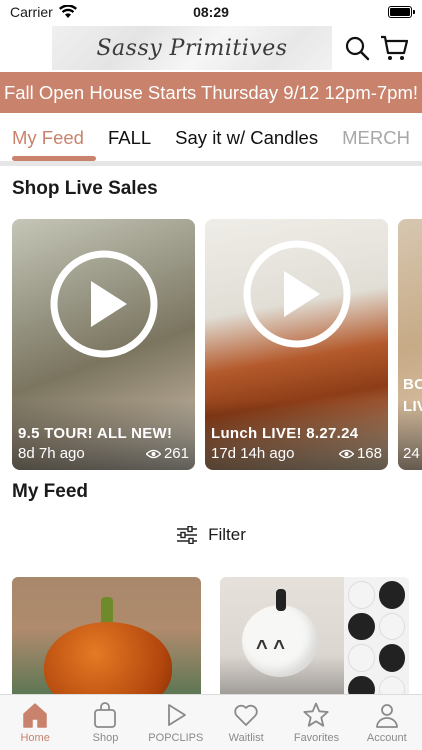 This screenshot has width=422, height=750. I want to click on nav-account: Account, so click(387, 722).